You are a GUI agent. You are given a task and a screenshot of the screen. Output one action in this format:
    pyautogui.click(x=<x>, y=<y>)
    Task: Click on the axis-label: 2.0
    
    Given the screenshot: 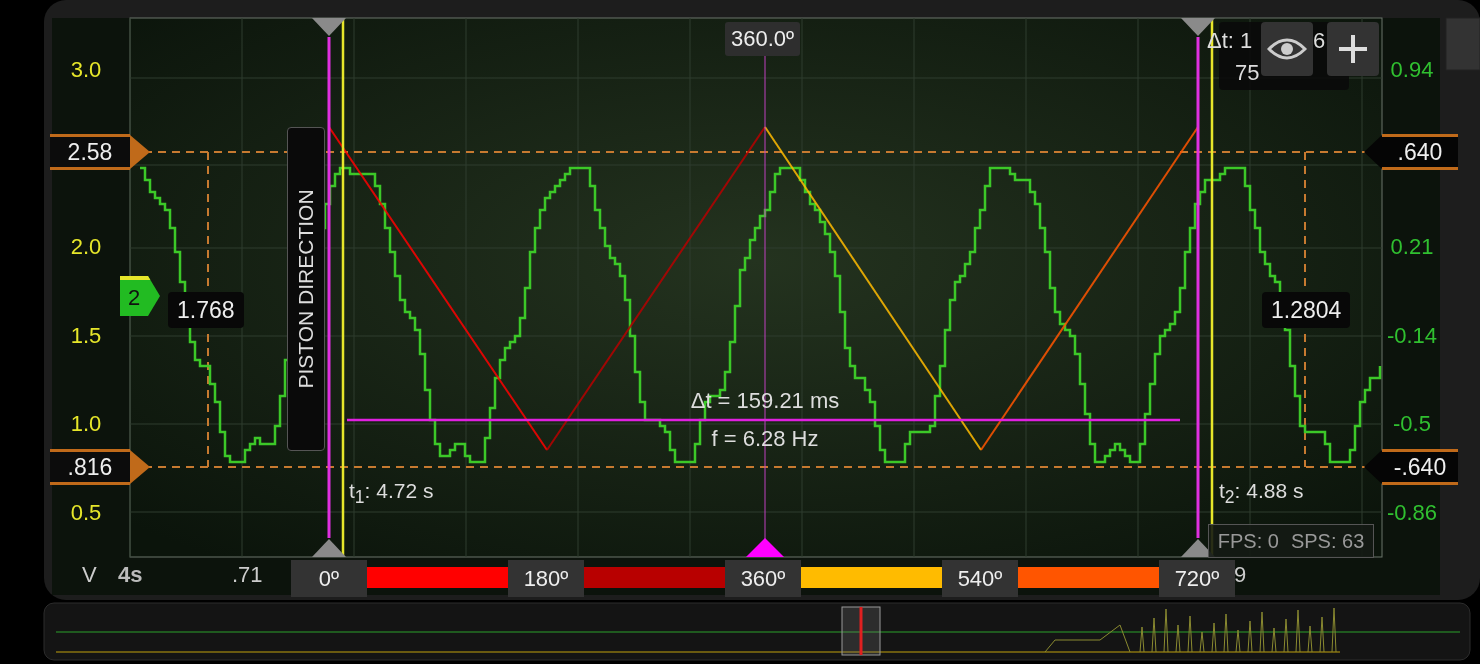 What is the action you would take?
    pyautogui.click(x=86, y=247)
    